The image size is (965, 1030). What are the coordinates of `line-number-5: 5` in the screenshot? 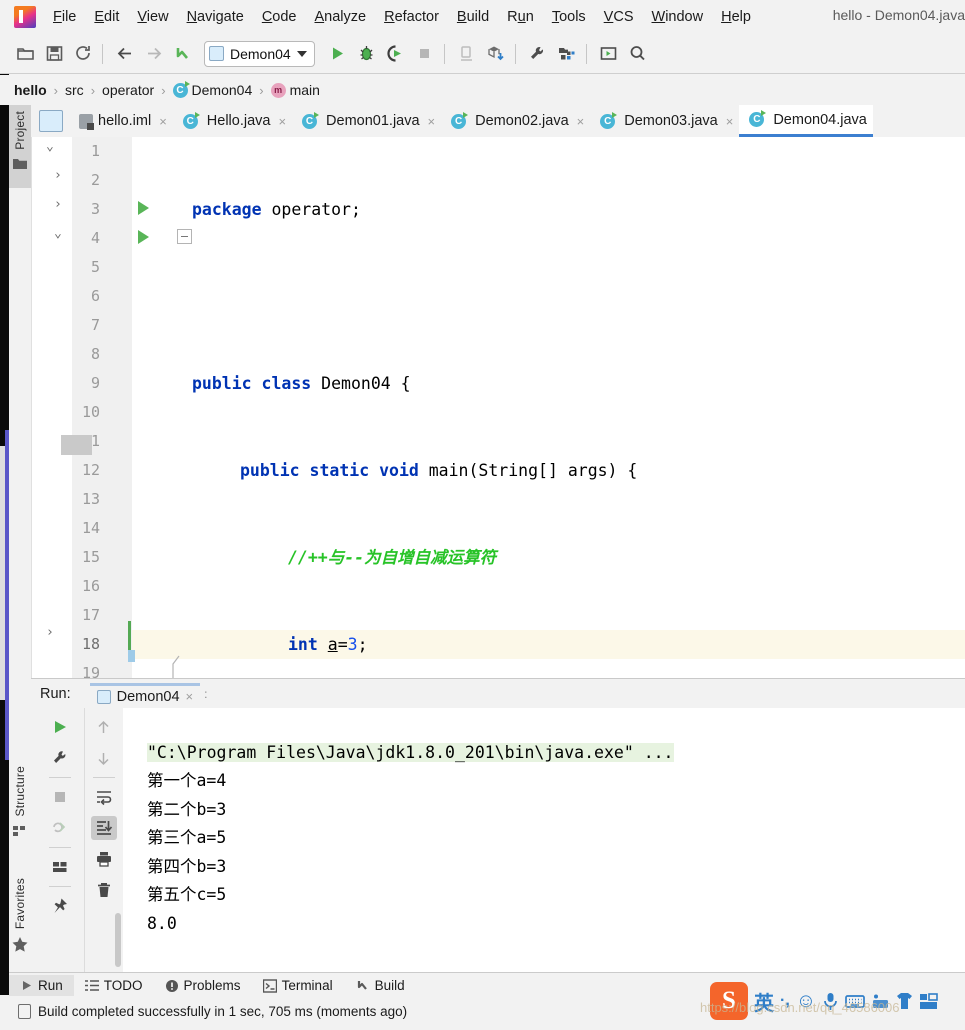 It's located at (95, 267).